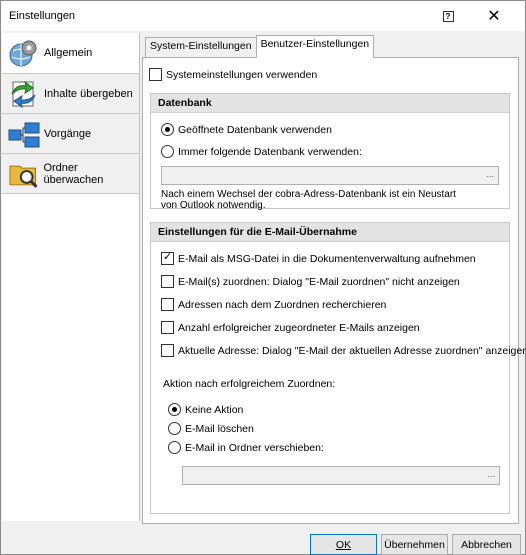 This screenshot has width=526, height=555. What do you see at coordinates (486, 544) in the screenshot?
I see `cancel-button: Abbrechen` at bounding box center [486, 544].